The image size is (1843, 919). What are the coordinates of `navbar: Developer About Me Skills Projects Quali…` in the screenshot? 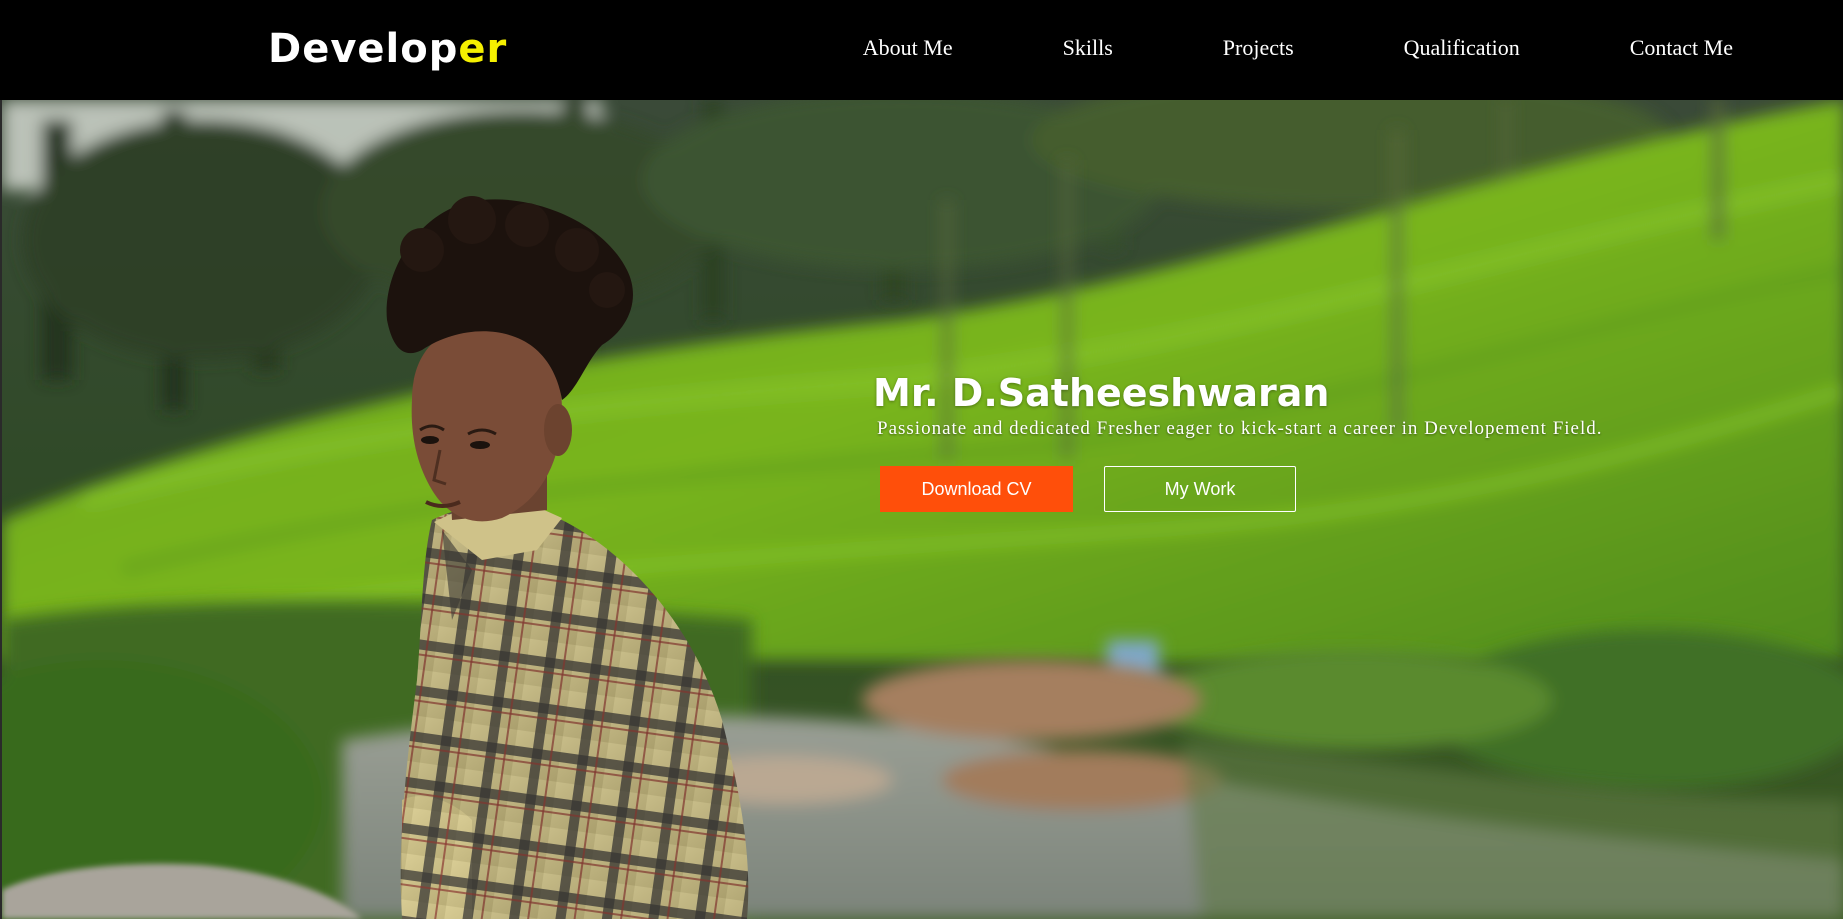 It's located at (921, 50).